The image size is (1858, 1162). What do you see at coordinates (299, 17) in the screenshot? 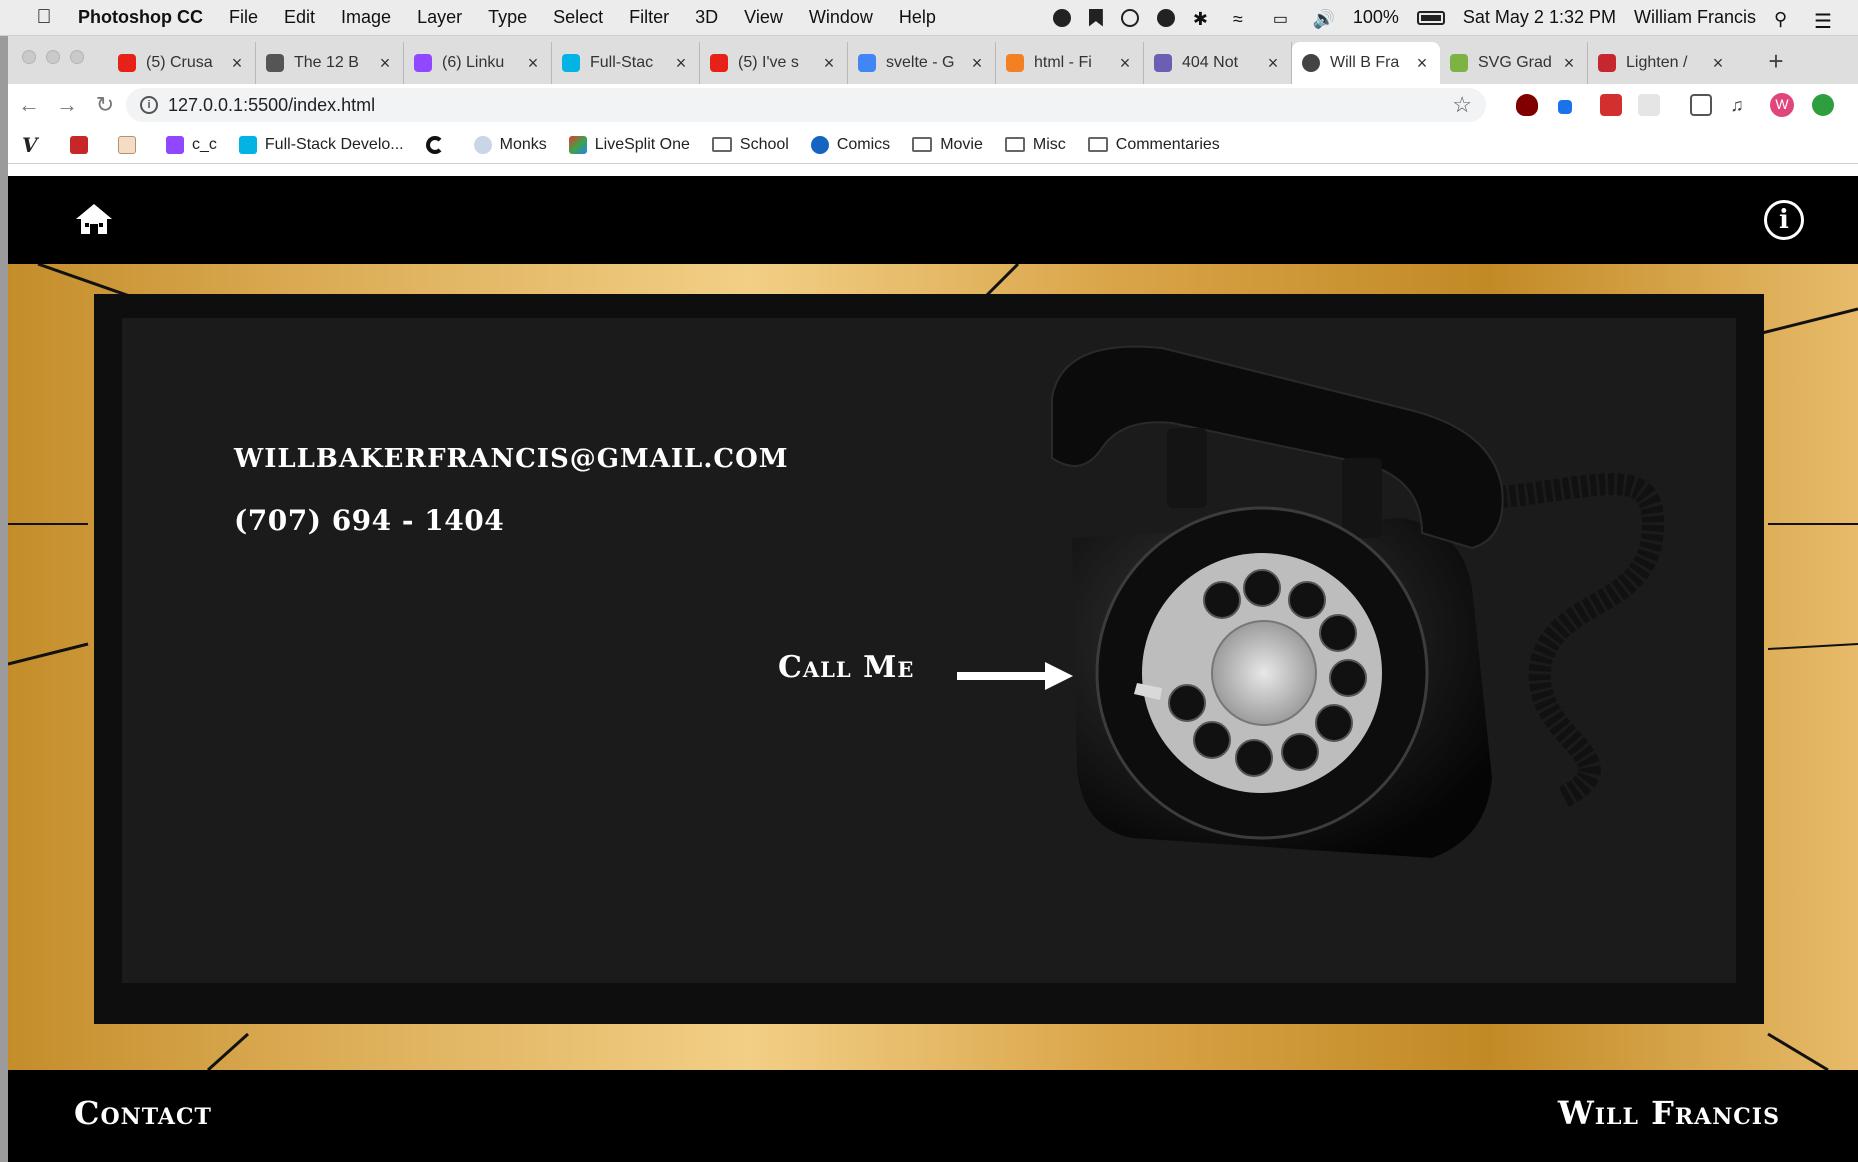
I see `menu-edit: Edit` at bounding box center [299, 17].